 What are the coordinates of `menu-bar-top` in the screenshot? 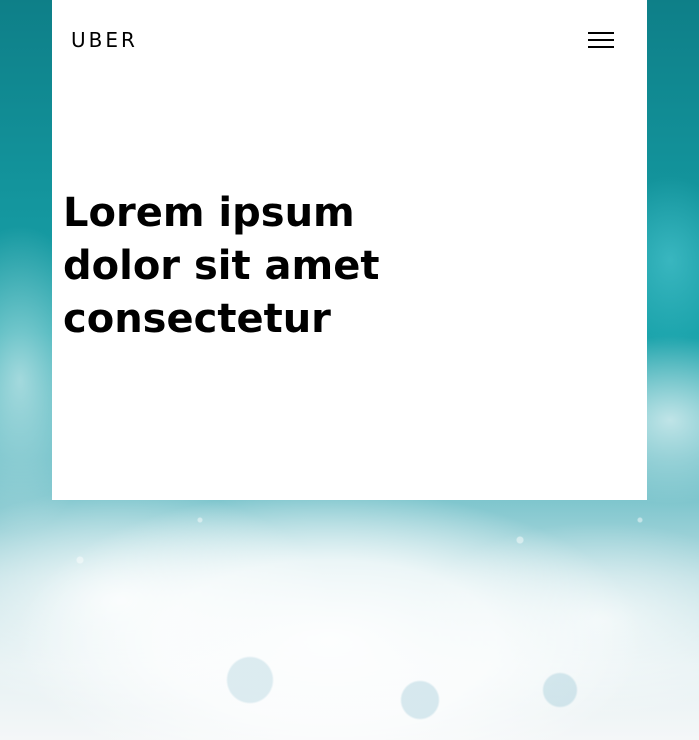 It's located at (601, 33).